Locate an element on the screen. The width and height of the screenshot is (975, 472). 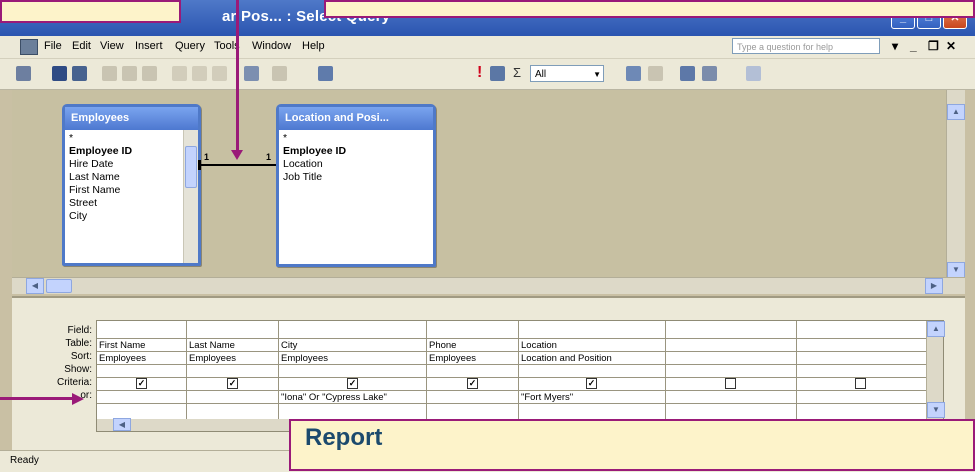
field-list-scrollbar is located at coordinates (190, 196).